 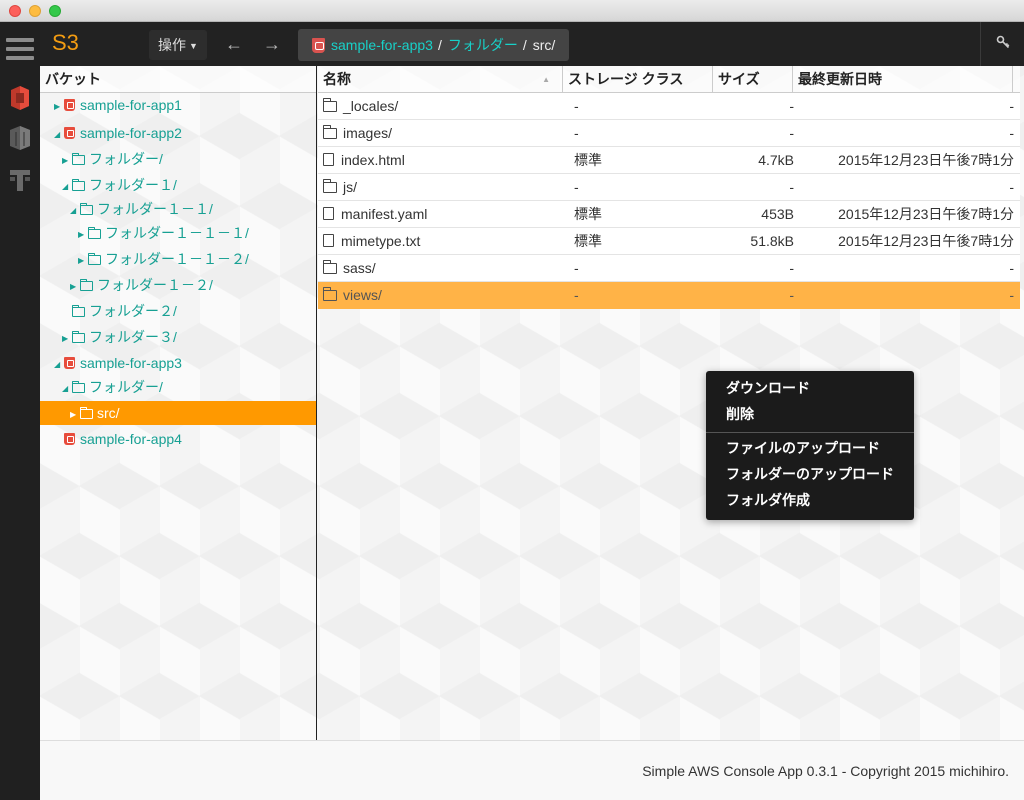 What do you see at coordinates (108, 413) in the screenshot?
I see `tree-node-label: src/` at bounding box center [108, 413].